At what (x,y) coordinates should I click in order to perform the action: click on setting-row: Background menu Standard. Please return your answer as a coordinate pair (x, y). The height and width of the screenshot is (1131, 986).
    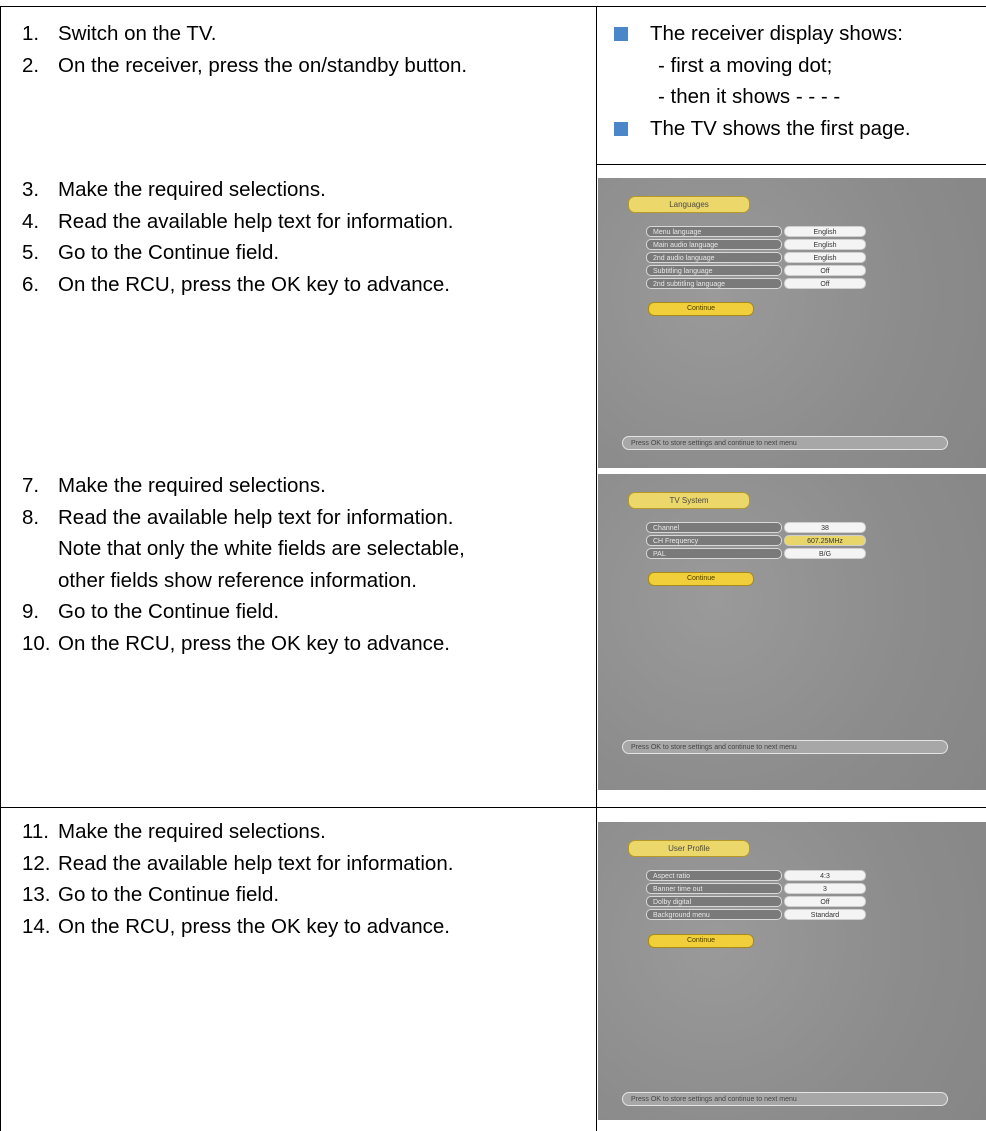
    Looking at the image, I should click on (756, 915).